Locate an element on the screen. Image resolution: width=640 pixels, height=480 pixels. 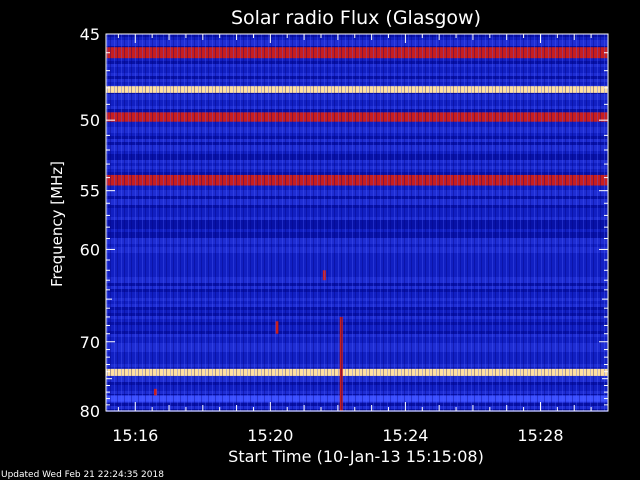
y-tick-label: 55 is located at coordinates (90, 191).